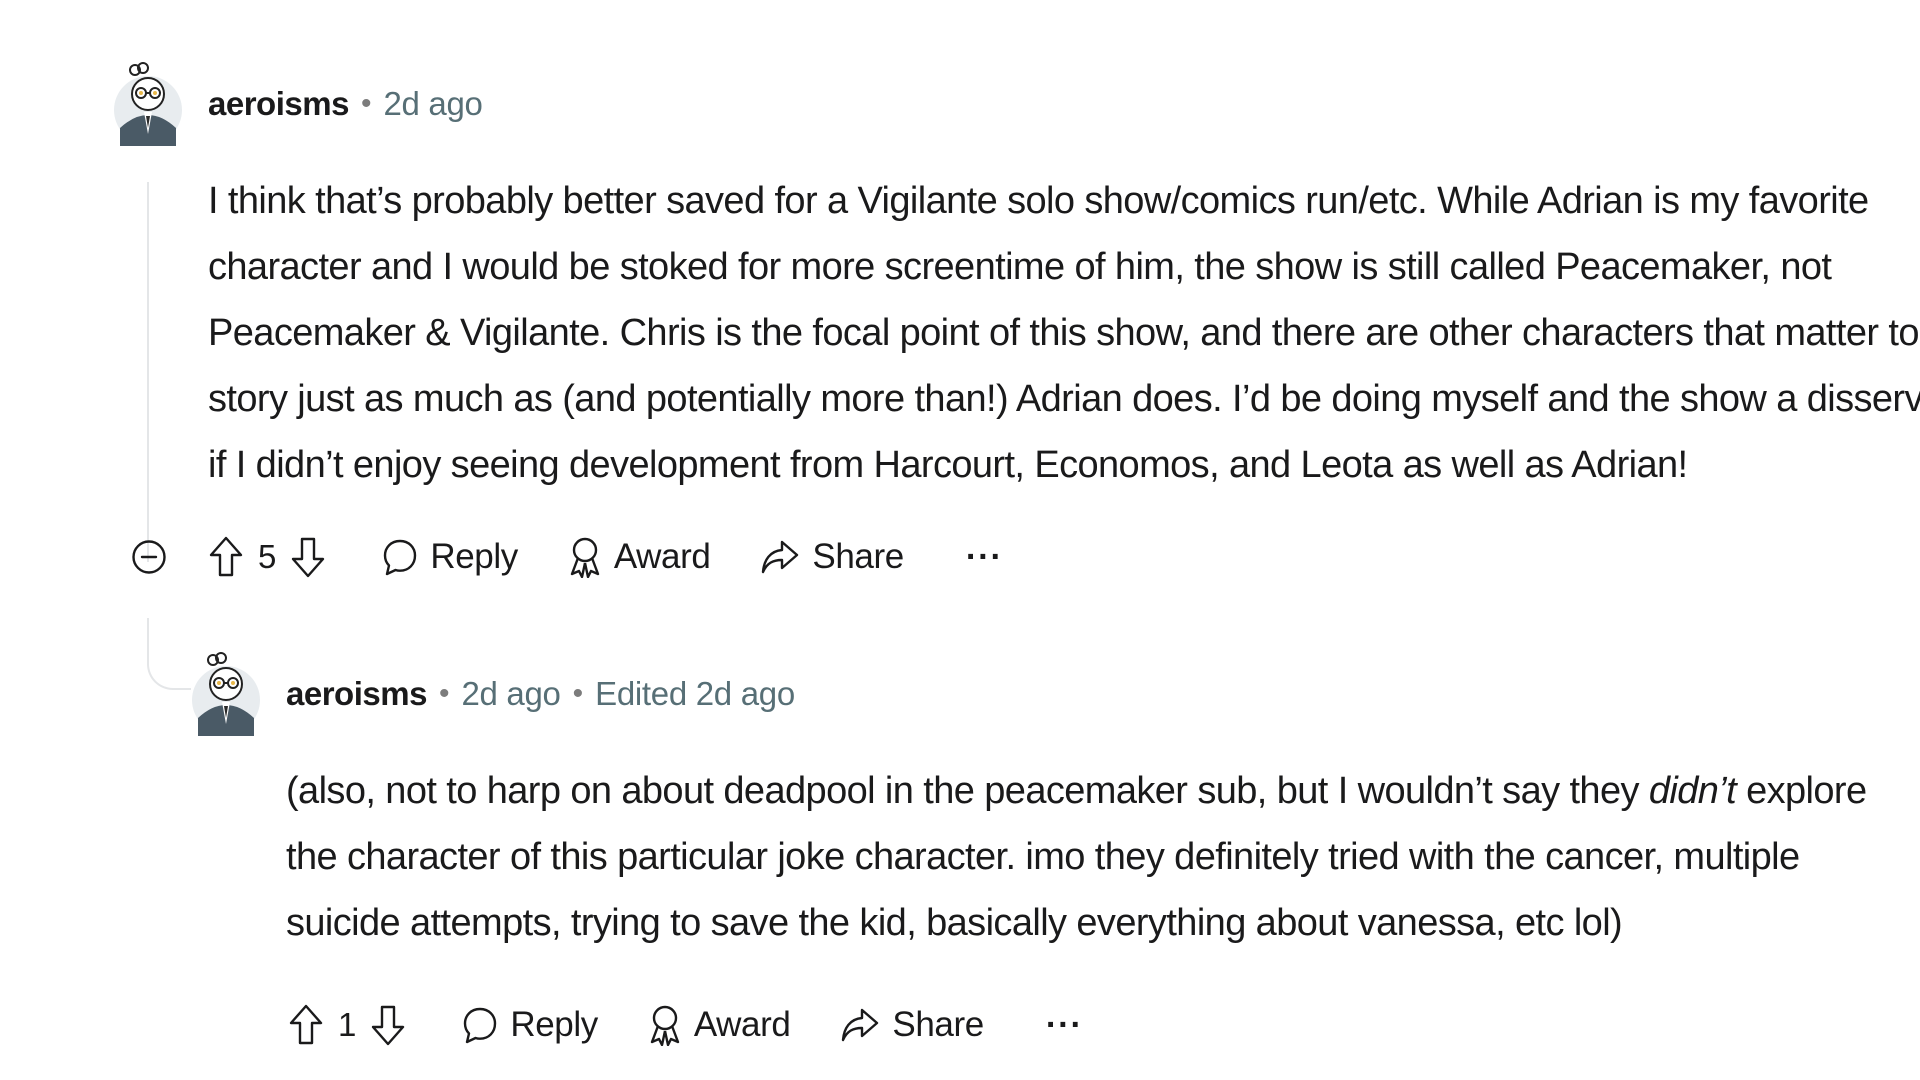  Describe the element at coordinates (1692, 791) in the screenshot. I see `comment-body-emphasis: didn’t` at that location.